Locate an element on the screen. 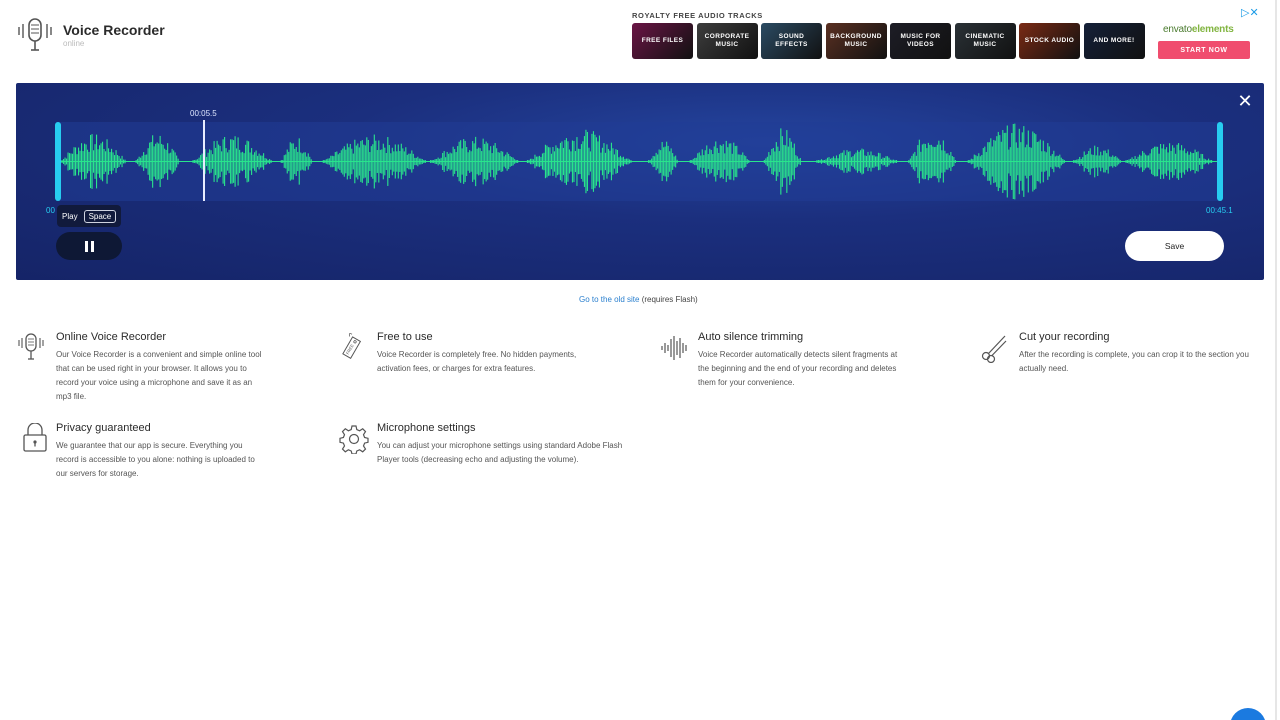  trim-handle-start is located at coordinates (58, 161).